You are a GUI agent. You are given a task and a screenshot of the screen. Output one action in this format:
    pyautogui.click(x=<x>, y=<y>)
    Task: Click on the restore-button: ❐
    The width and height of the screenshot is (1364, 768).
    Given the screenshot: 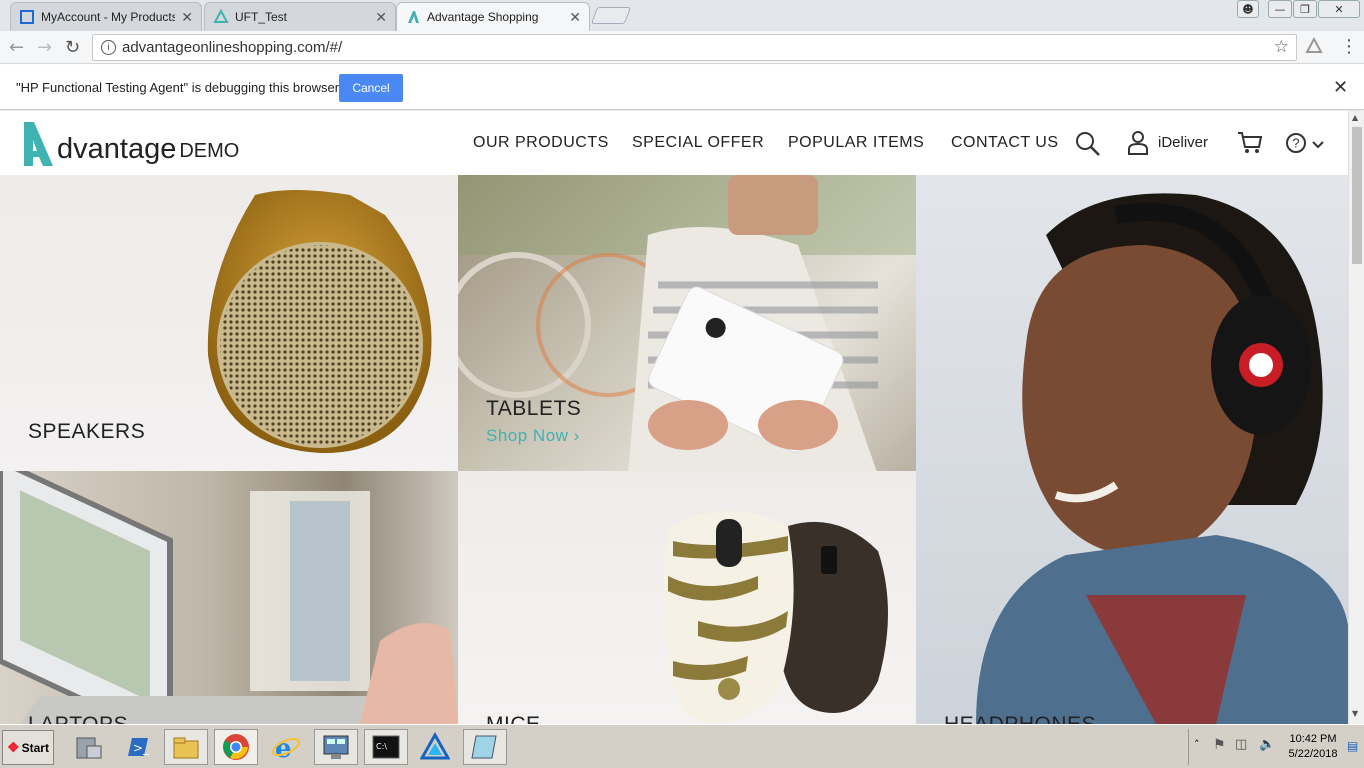 What is the action you would take?
    pyautogui.click(x=1305, y=9)
    